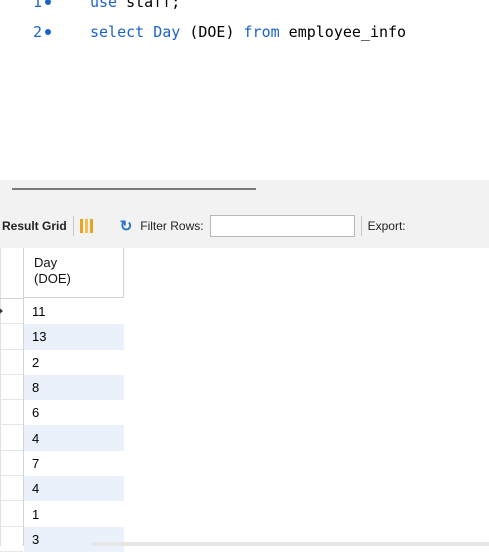  Describe the element at coordinates (290, 544) in the screenshot. I see `horizontal-scrollbar` at that location.